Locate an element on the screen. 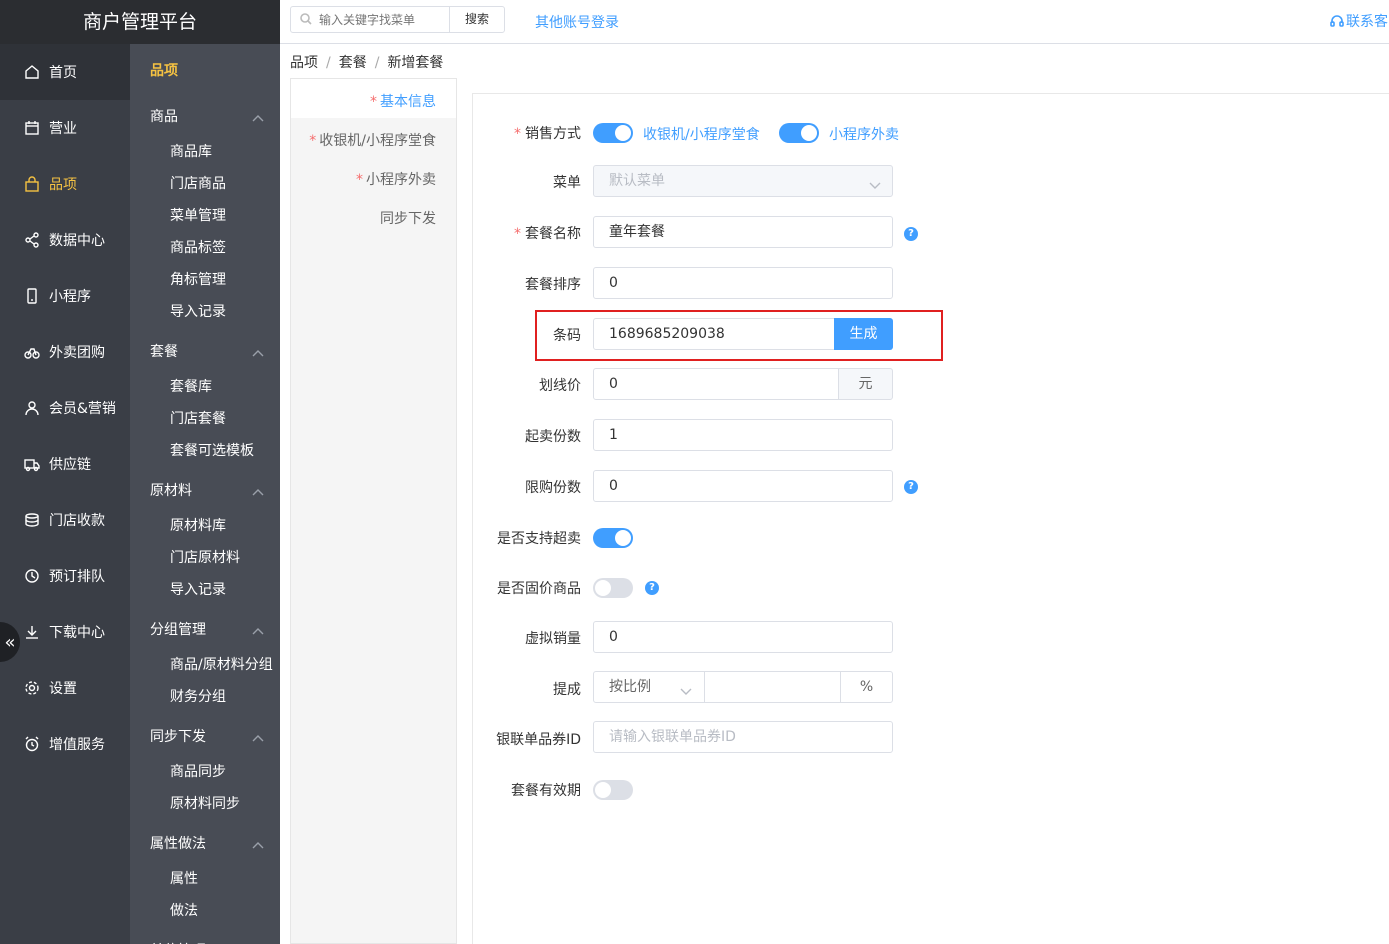  nav-item-12: 增值服务 is located at coordinates (65, 744).